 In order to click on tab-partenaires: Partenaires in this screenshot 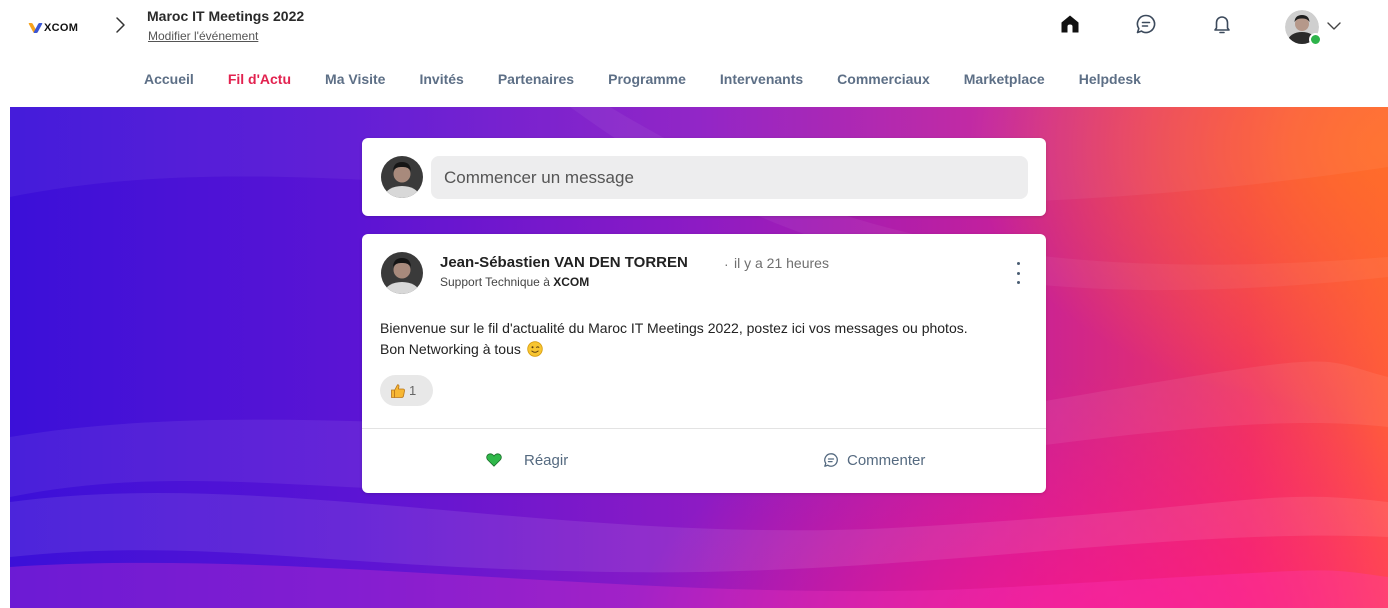, I will do `click(536, 81)`.